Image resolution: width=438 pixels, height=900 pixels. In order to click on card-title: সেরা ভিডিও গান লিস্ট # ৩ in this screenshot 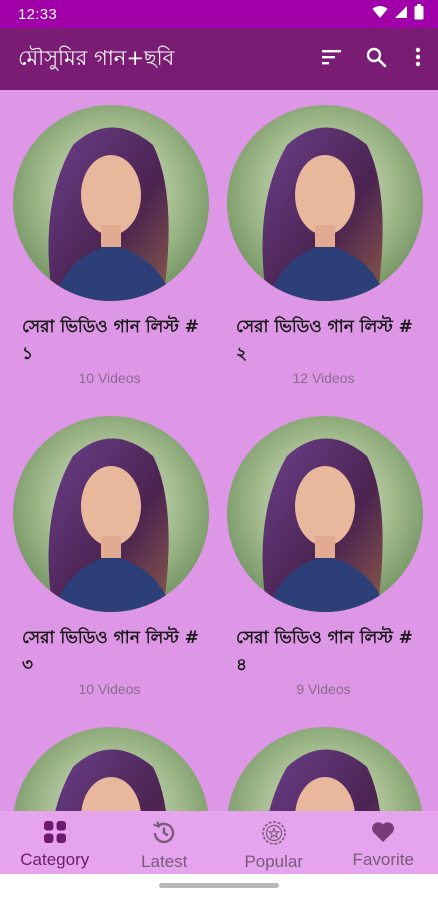, I will do `click(110, 651)`.